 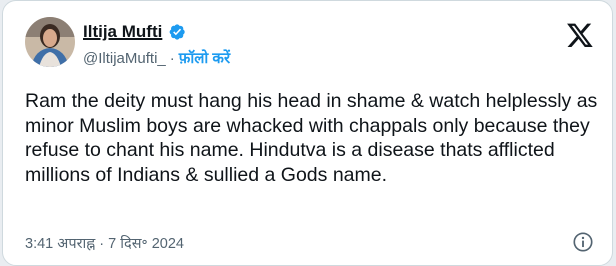 What do you see at coordinates (50, 42) in the screenshot?
I see `avatar` at bounding box center [50, 42].